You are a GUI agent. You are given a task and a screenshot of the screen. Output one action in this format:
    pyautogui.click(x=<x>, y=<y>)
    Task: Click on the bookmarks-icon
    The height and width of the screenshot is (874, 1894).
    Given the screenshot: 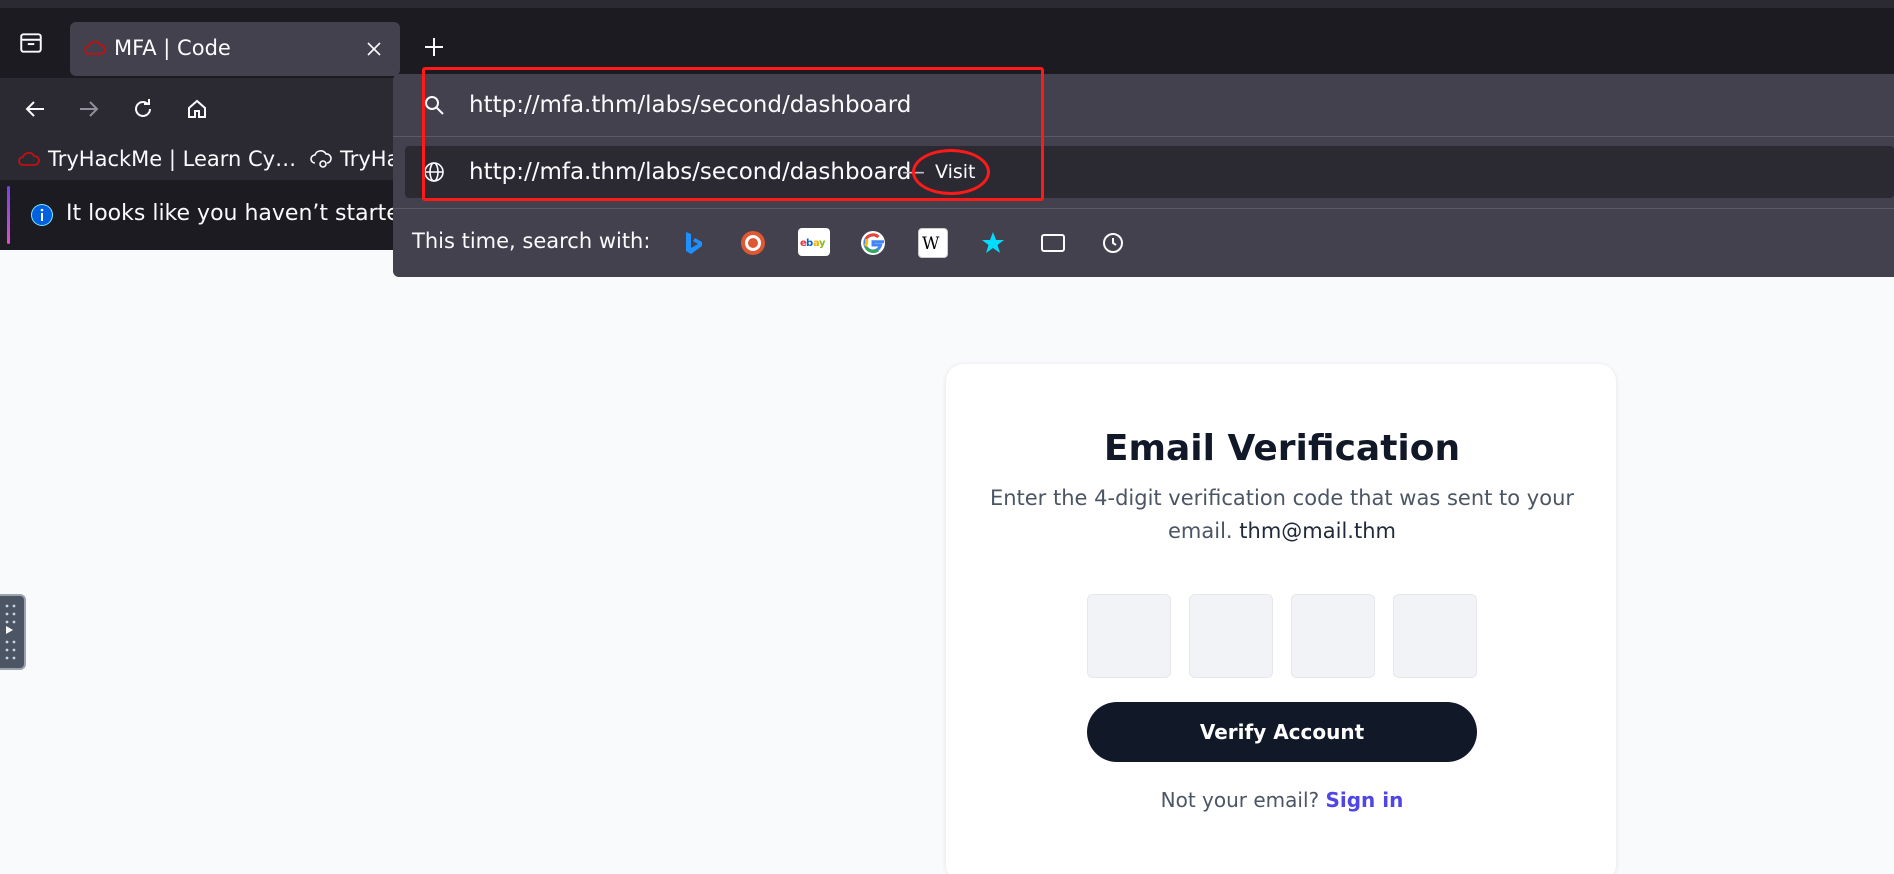 What is the action you would take?
    pyautogui.click(x=993, y=243)
    